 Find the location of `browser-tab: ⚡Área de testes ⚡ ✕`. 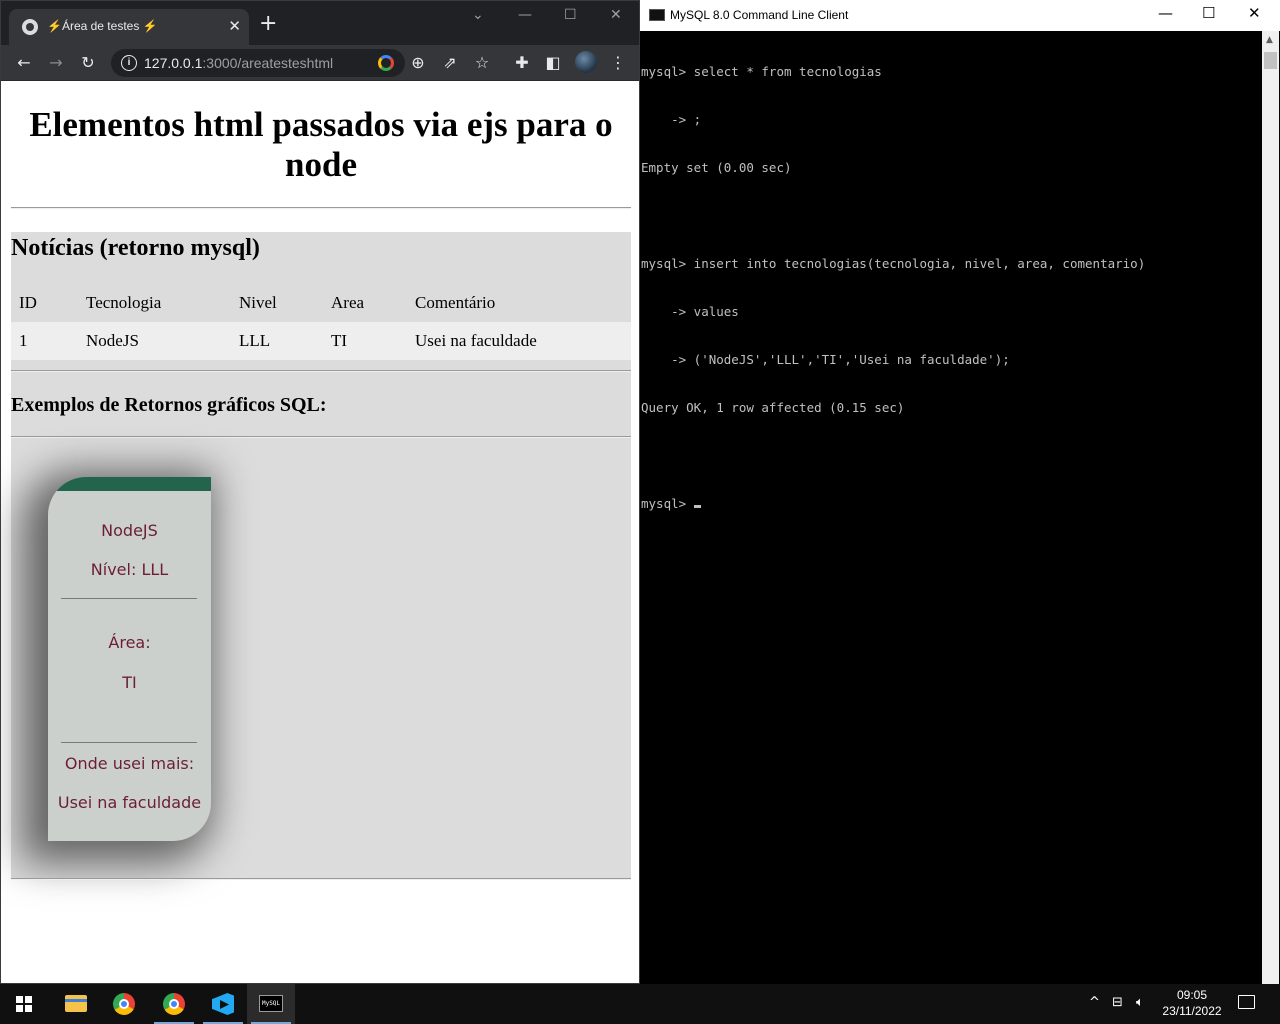

browser-tab: ⚡Área de testes ⚡ ✕ is located at coordinates (129, 27).